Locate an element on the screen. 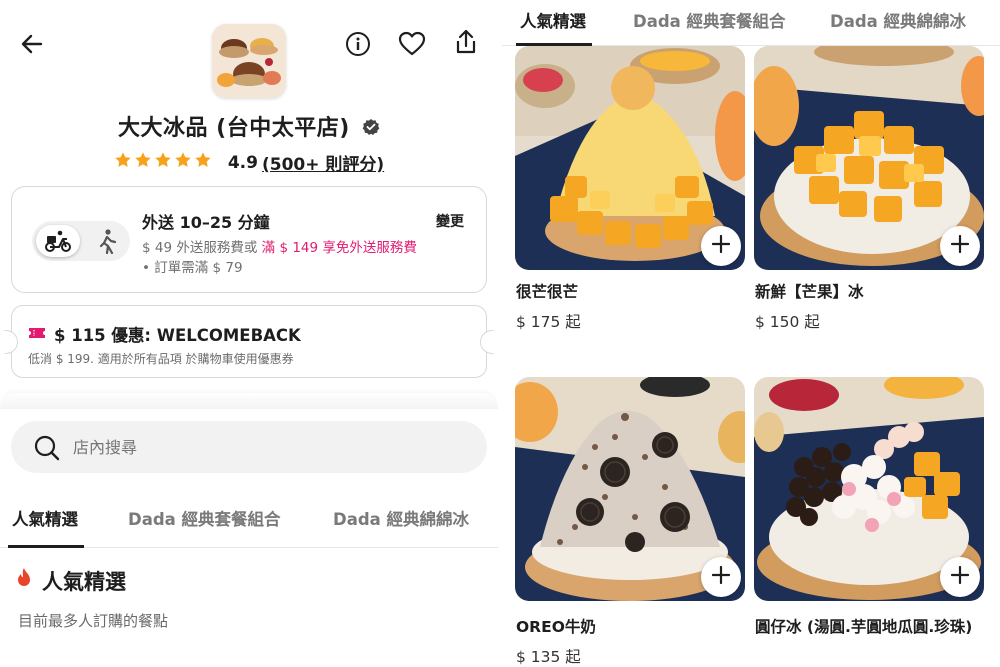  menu-category-tabs: 人氣精選 Dada 經典套餐組合 Dada 經典綿綿冰 is located at coordinates (249, 520).